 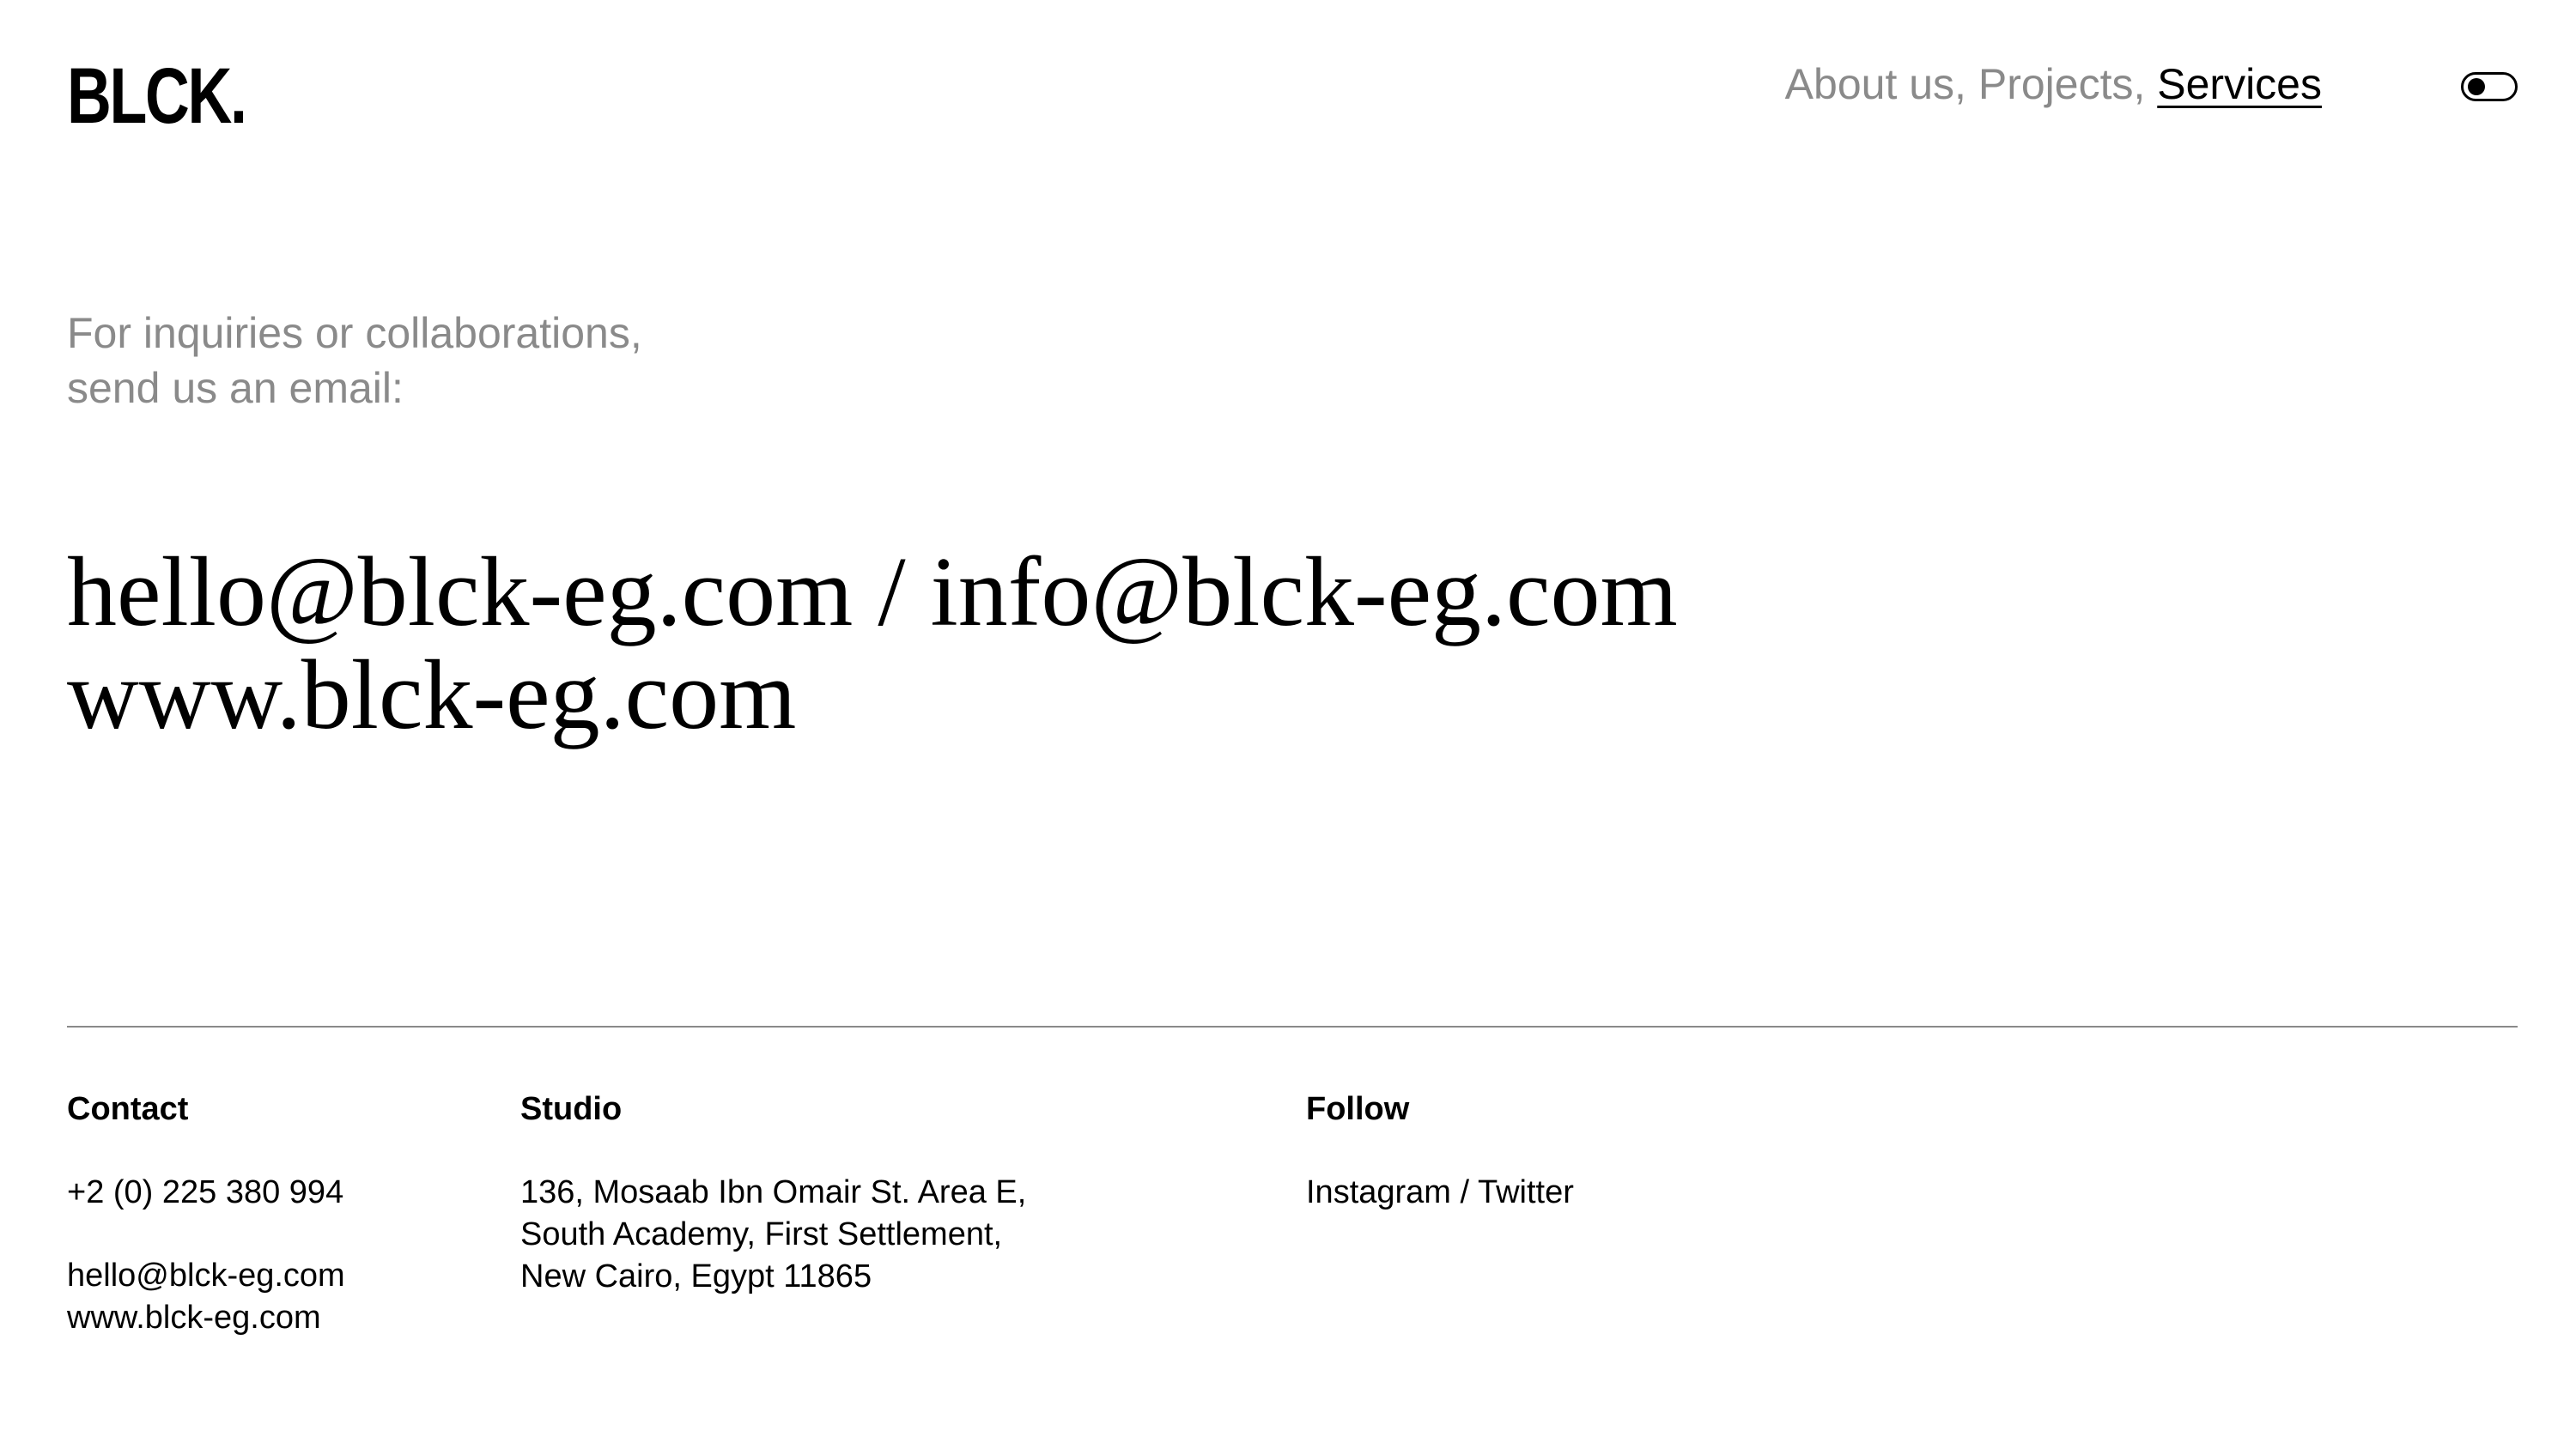 I want to click on footer-address-line-1: 136, Mosaab Ibn Omair St. Area E,, so click(x=773, y=1192).